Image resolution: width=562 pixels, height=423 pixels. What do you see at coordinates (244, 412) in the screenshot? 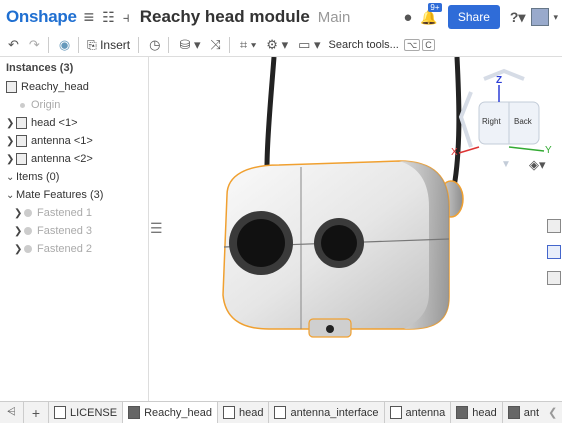
I see `tab-head: head` at bounding box center [244, 412].